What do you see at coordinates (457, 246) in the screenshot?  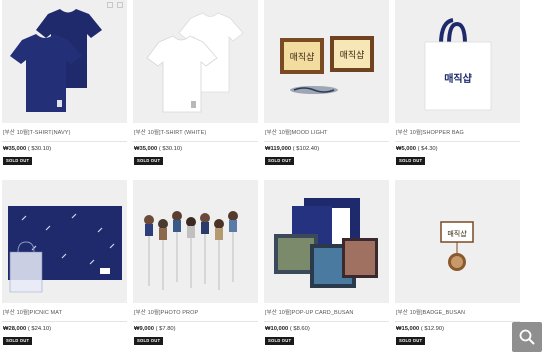 I see `badge-image: 매직샵` at bounding box center [457, 246].